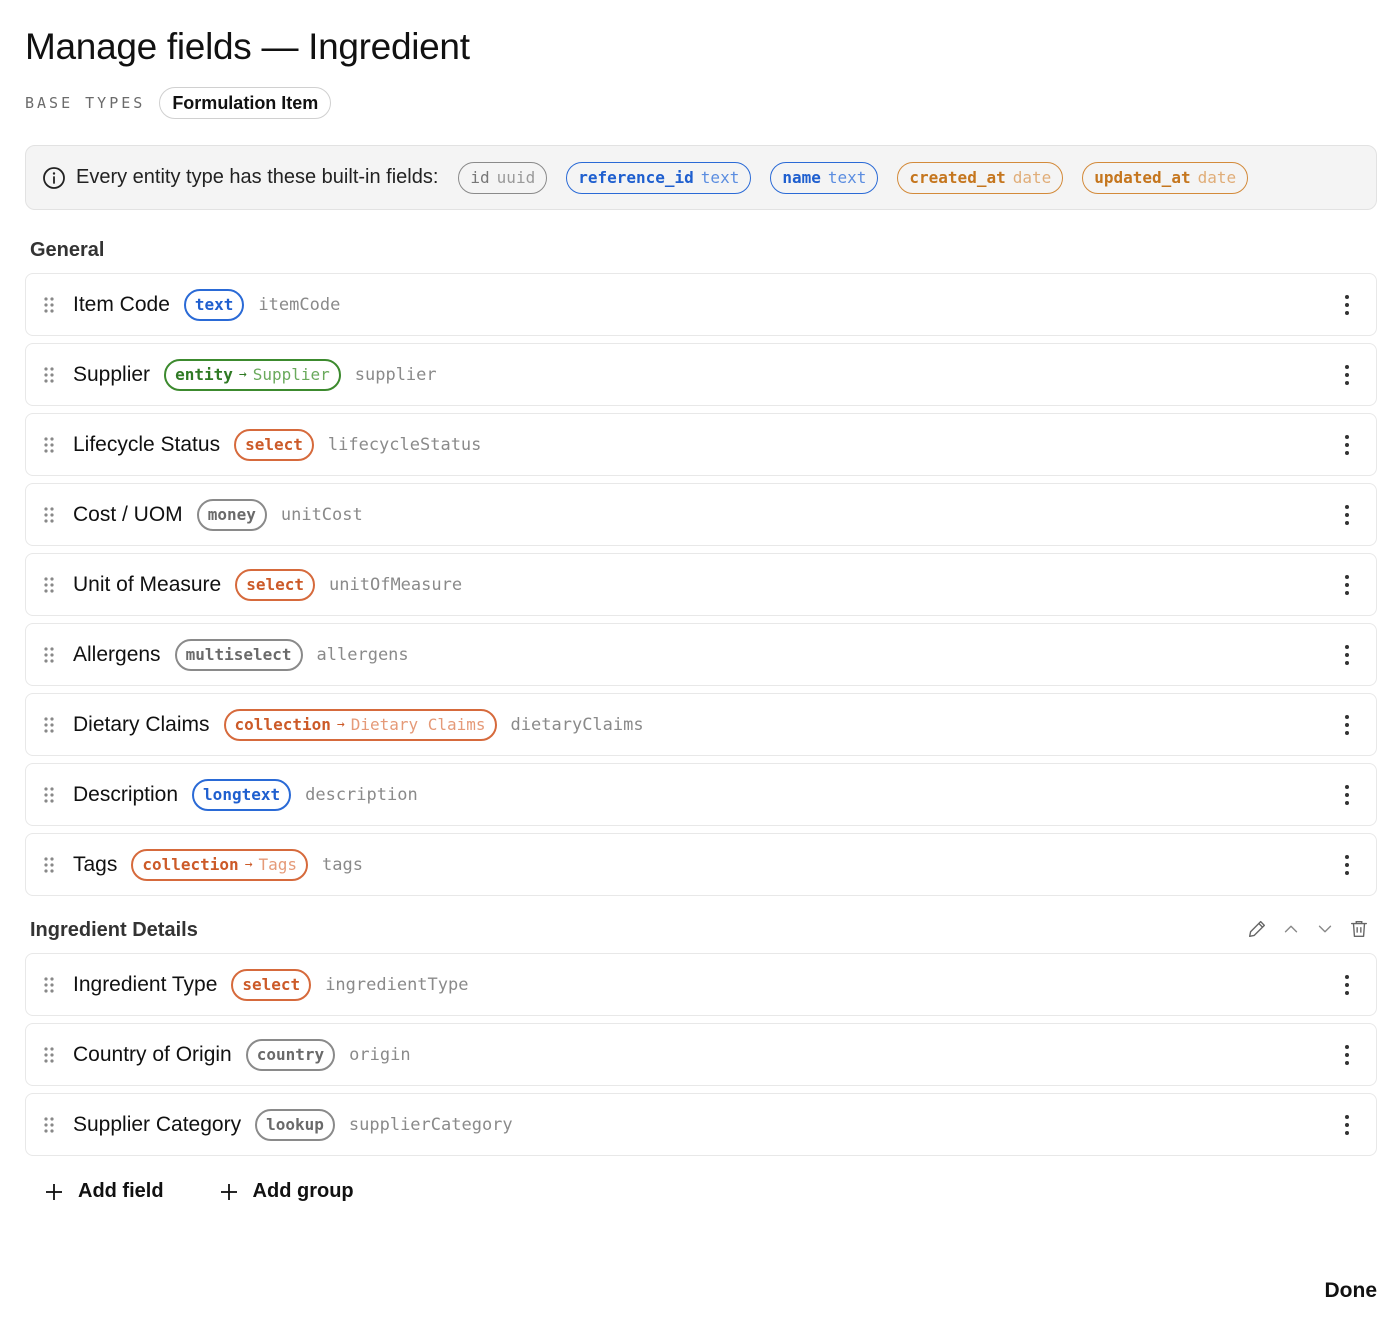 Image resolution: width=1400 pixels, height=1328 pixels. I want to click on field-row: Description longtext description, so click(701, 794).